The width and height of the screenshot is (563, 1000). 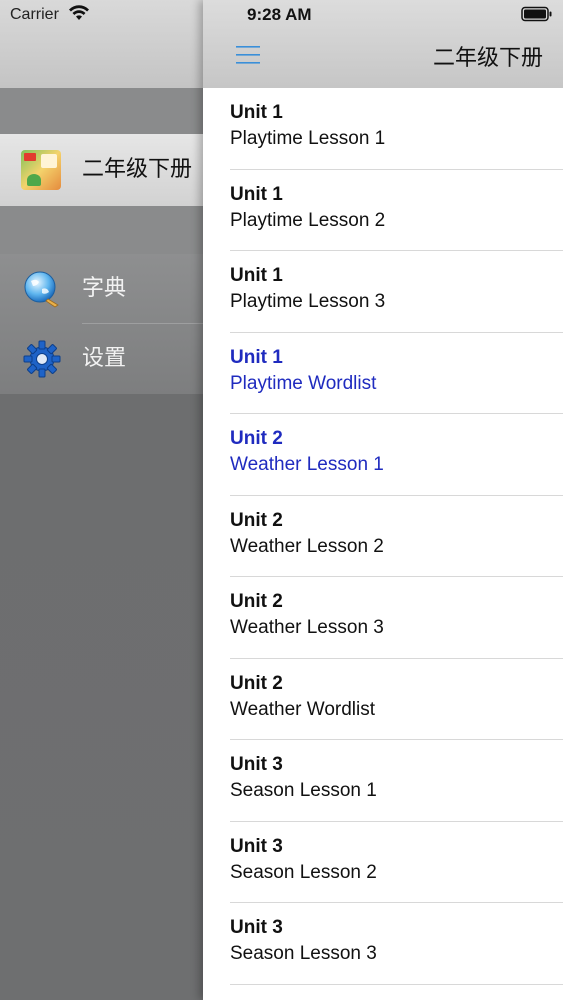 What do you see at coordinates (383, 699) in the screenshot?
I see `lesson-row: Unit 2 Weather Wordlist` at bounding box center [383, 699].